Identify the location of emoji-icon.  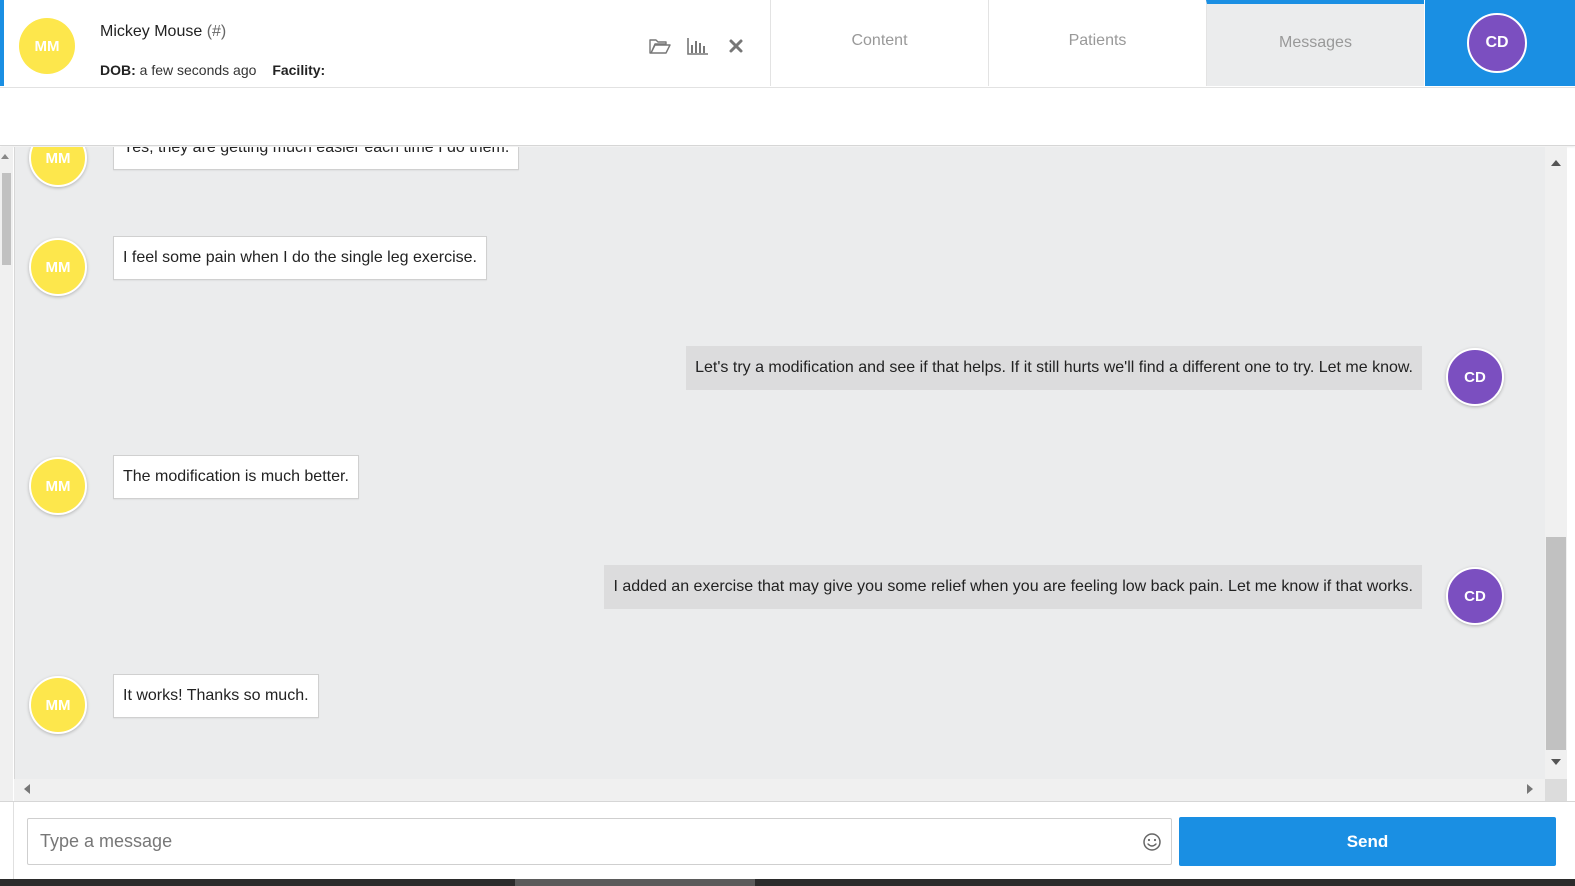
(1152, 842).